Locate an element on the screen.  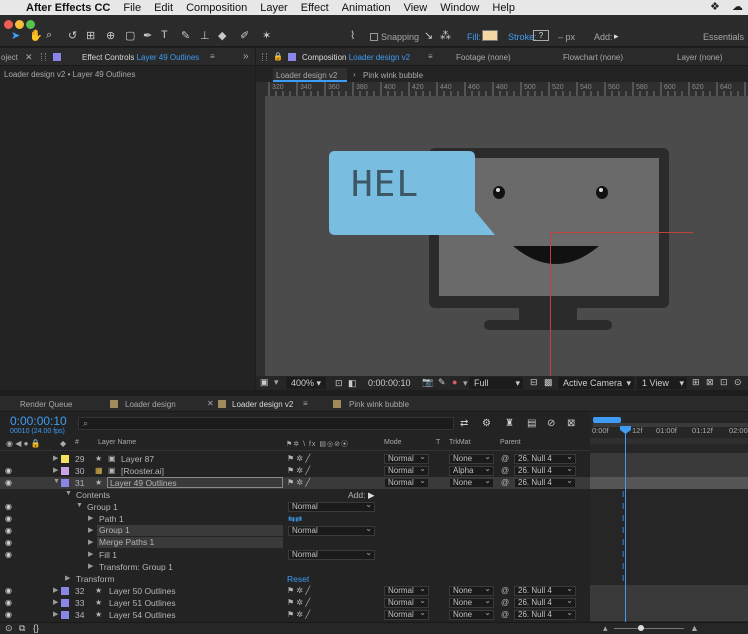
timeline-link-icon: ⊡ is located at coordinates (724, 382).